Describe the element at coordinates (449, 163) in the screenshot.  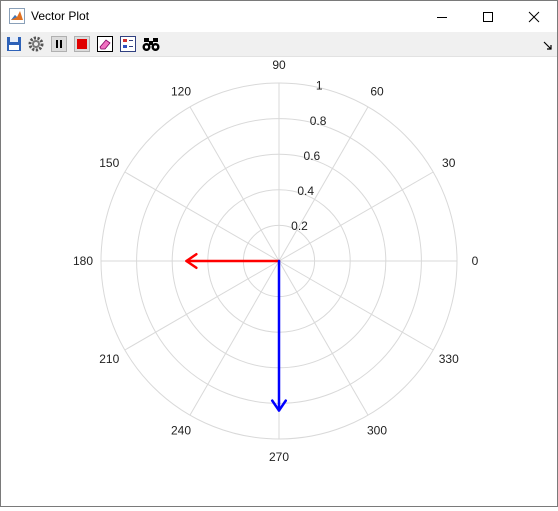
I see `angle-tick-label: 30` at that location.